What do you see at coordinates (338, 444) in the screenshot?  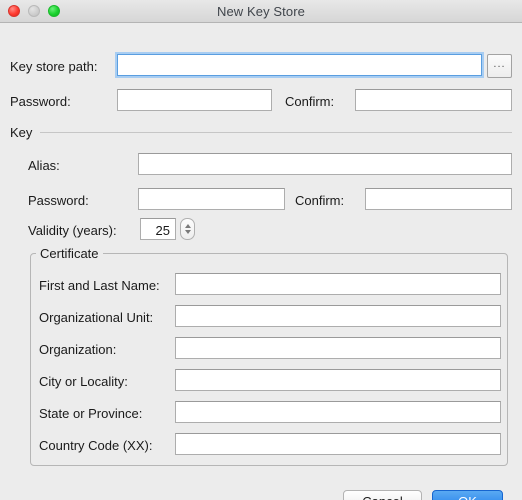 I see `certificate-country-code-input` at bounding box center [338, 444].